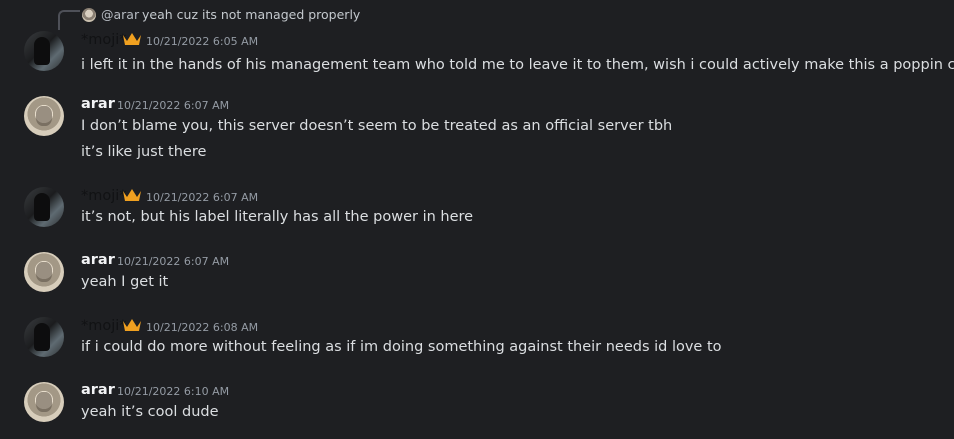 The image size is (954, 439). What do you see at coordinates (144, 152) in the screenshot?
I see `message-text: it’s like just there` at bounding box center [144, 152].